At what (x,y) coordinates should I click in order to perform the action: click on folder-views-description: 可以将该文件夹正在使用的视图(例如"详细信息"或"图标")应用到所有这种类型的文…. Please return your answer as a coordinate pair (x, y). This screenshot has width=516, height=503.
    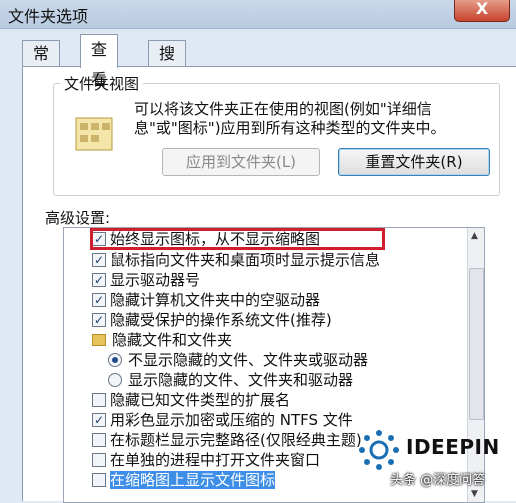
    Looking at the image, I should click on (290, 118).